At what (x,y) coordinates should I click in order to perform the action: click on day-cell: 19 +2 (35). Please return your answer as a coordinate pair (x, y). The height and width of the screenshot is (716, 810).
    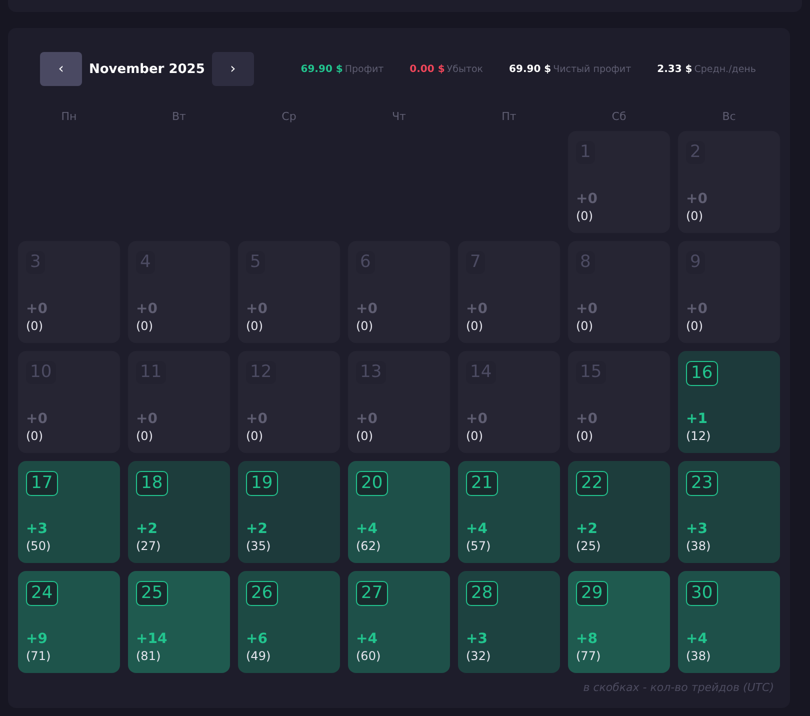
    Looking at the image, I should click on (289, 512).